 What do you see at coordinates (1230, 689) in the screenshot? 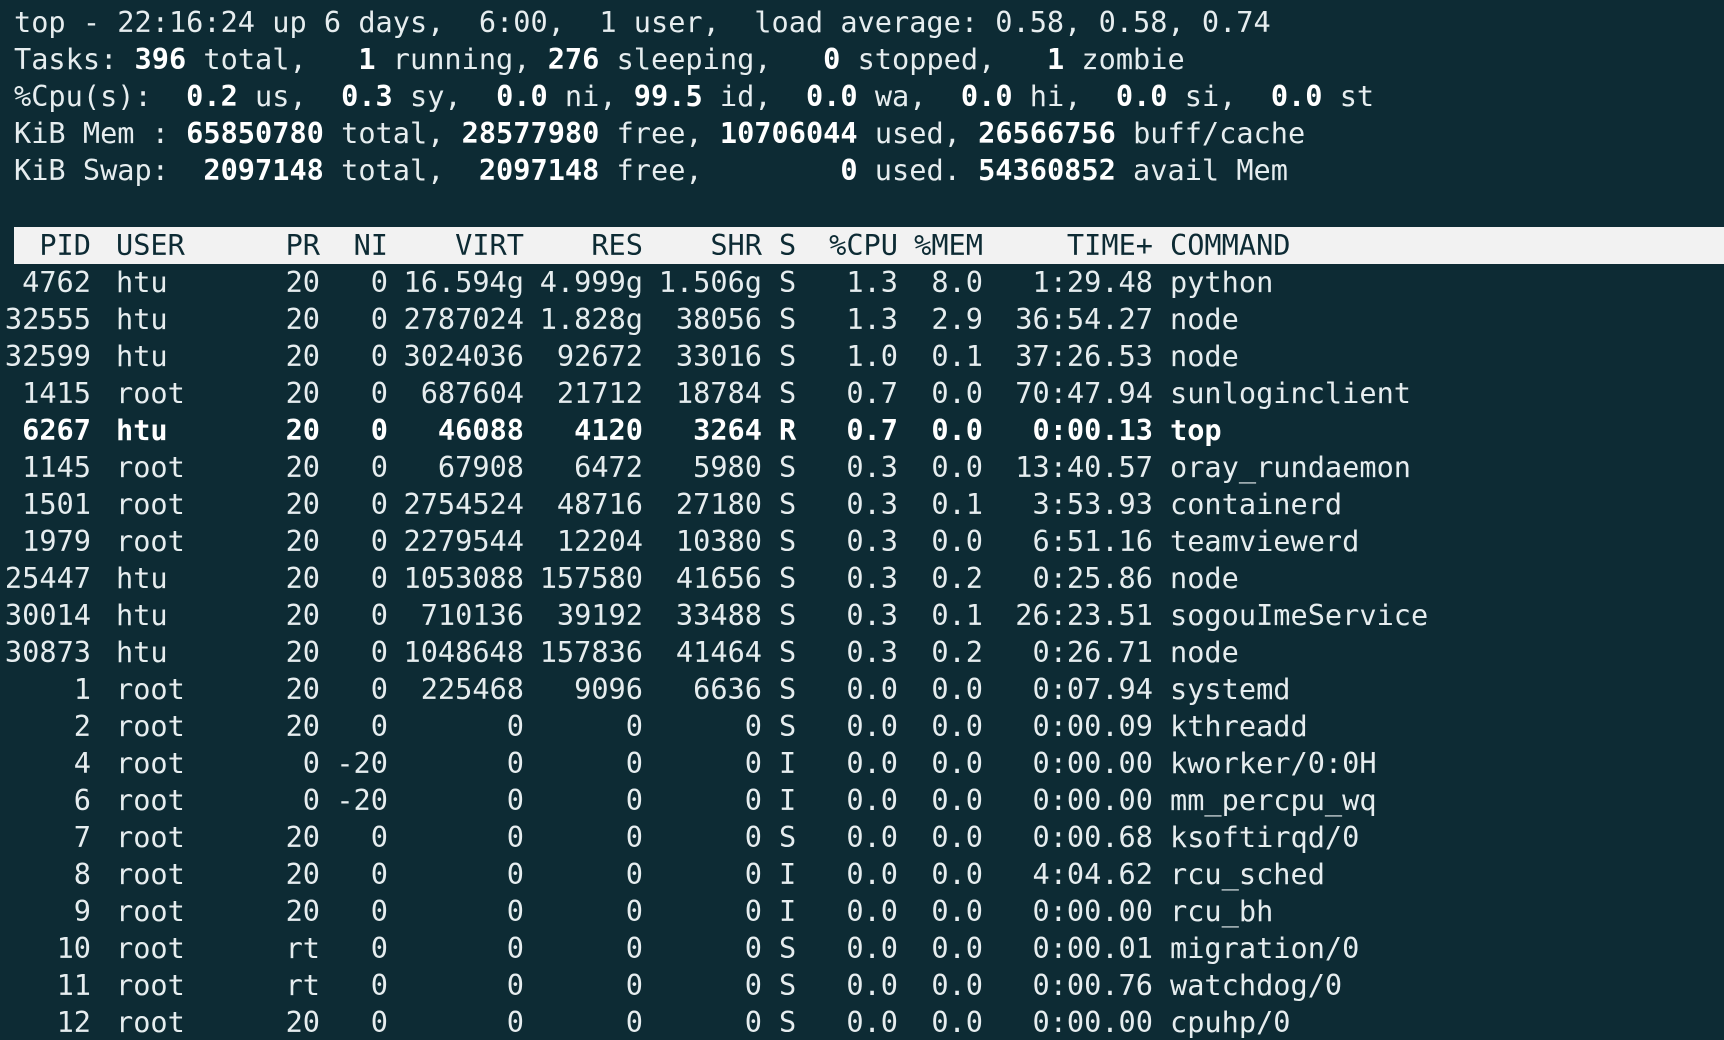
I see `command-cell: systemd` at bounding box center [1230, 689].